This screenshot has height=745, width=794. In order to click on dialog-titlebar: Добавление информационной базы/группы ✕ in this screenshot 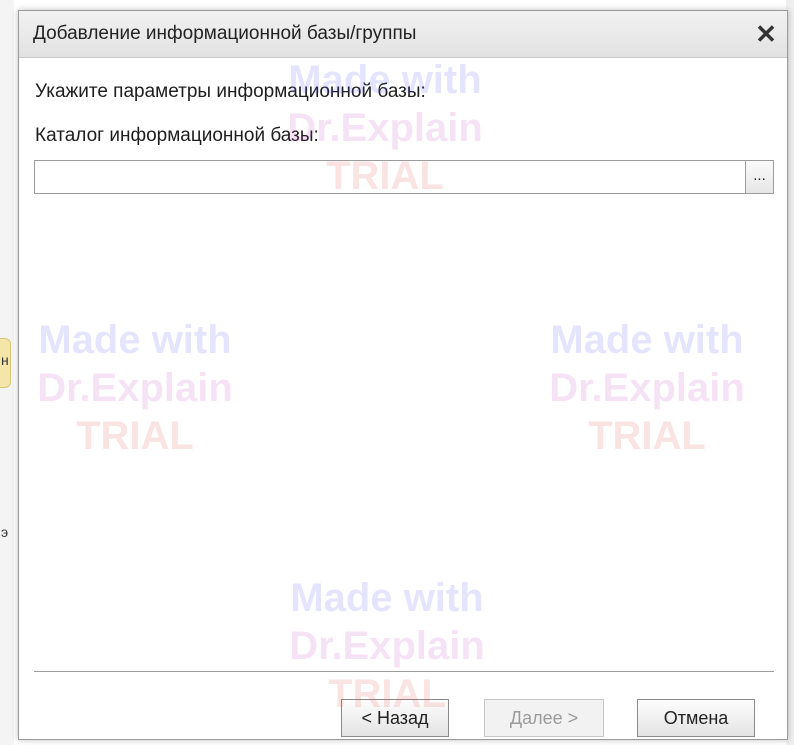, I will do `click(403, 34)`.